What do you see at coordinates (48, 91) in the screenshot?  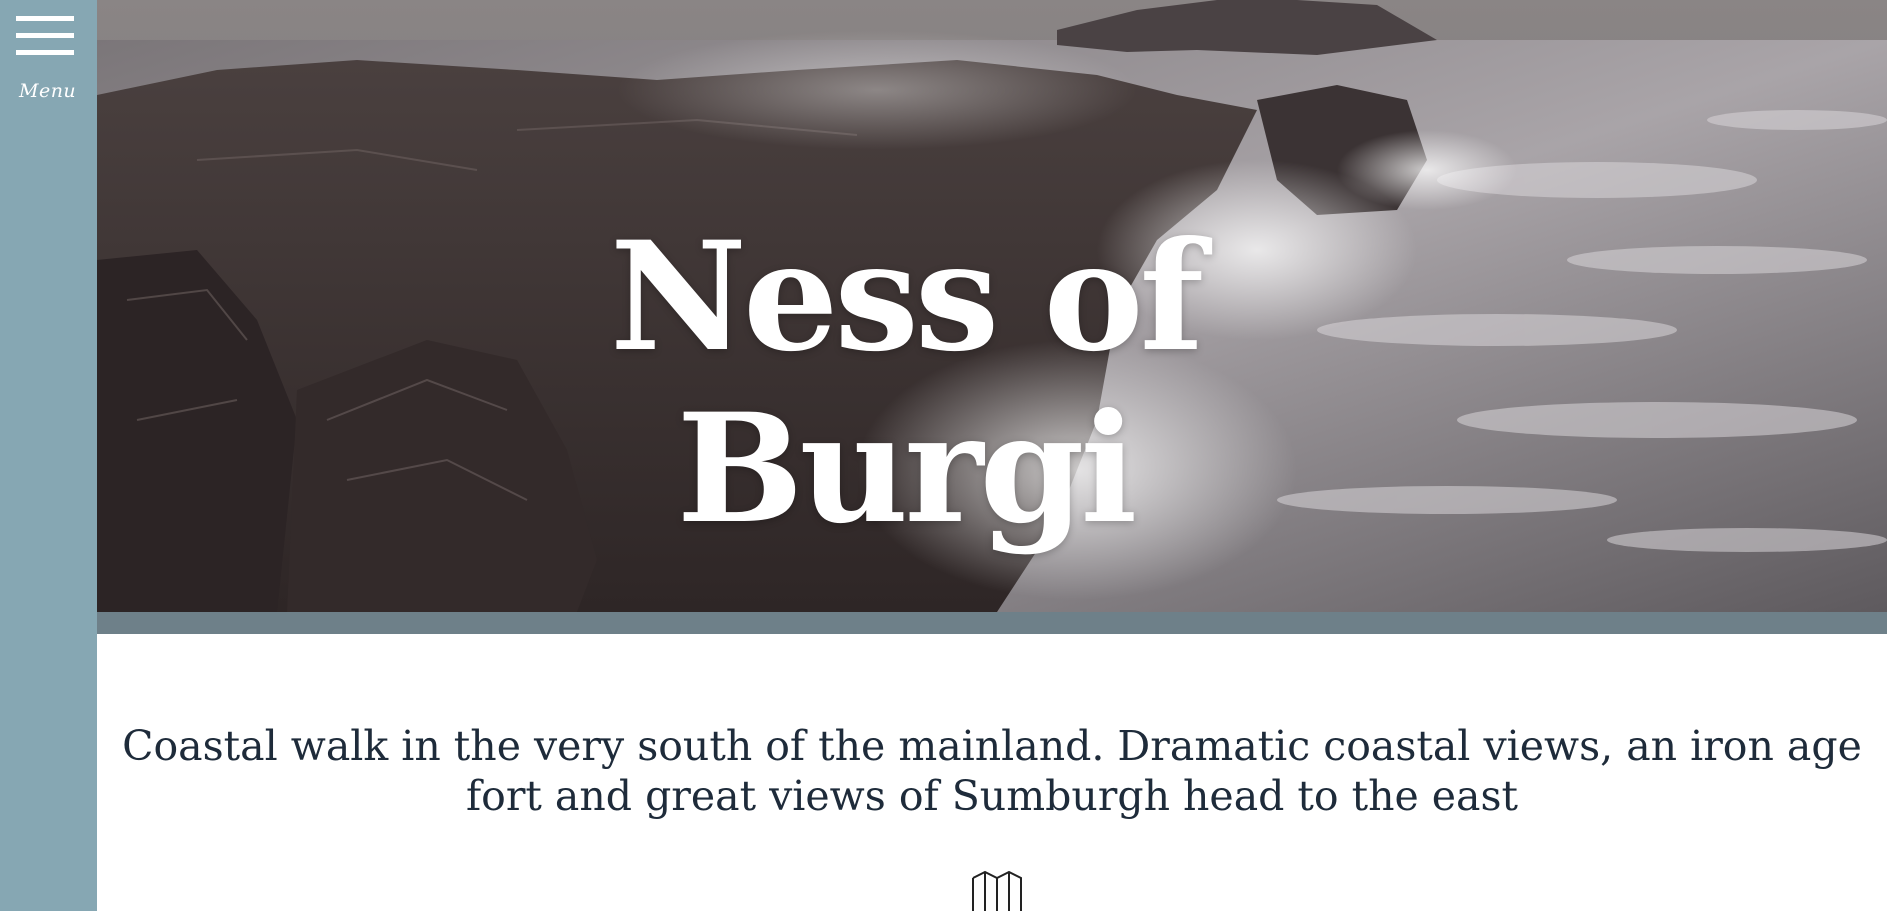 I see `menu-label: Menu` at bounding box center [48, 91].